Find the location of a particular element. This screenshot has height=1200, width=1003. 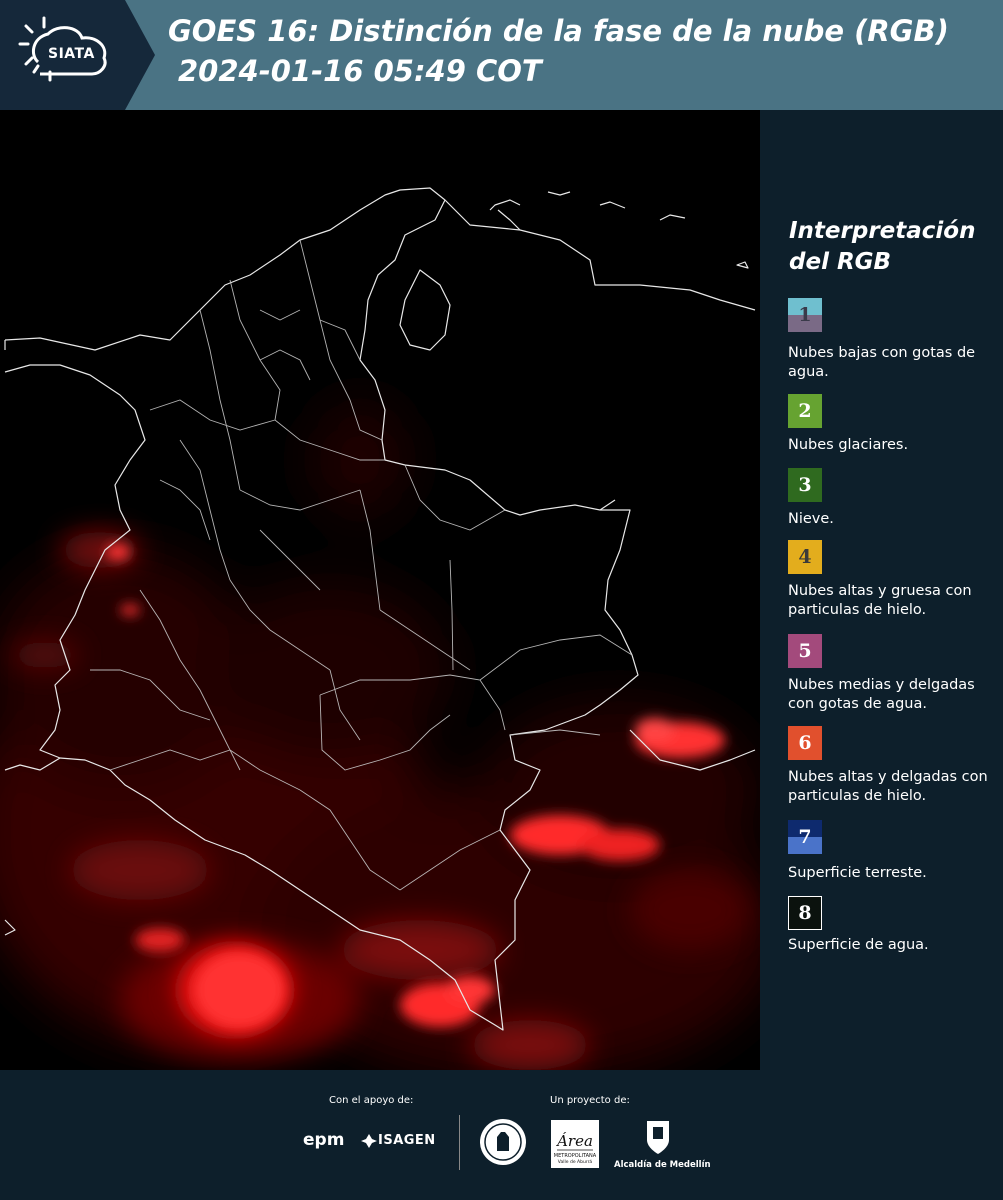

legend-swatch-1: 1 is located at coordinates (805, 315).